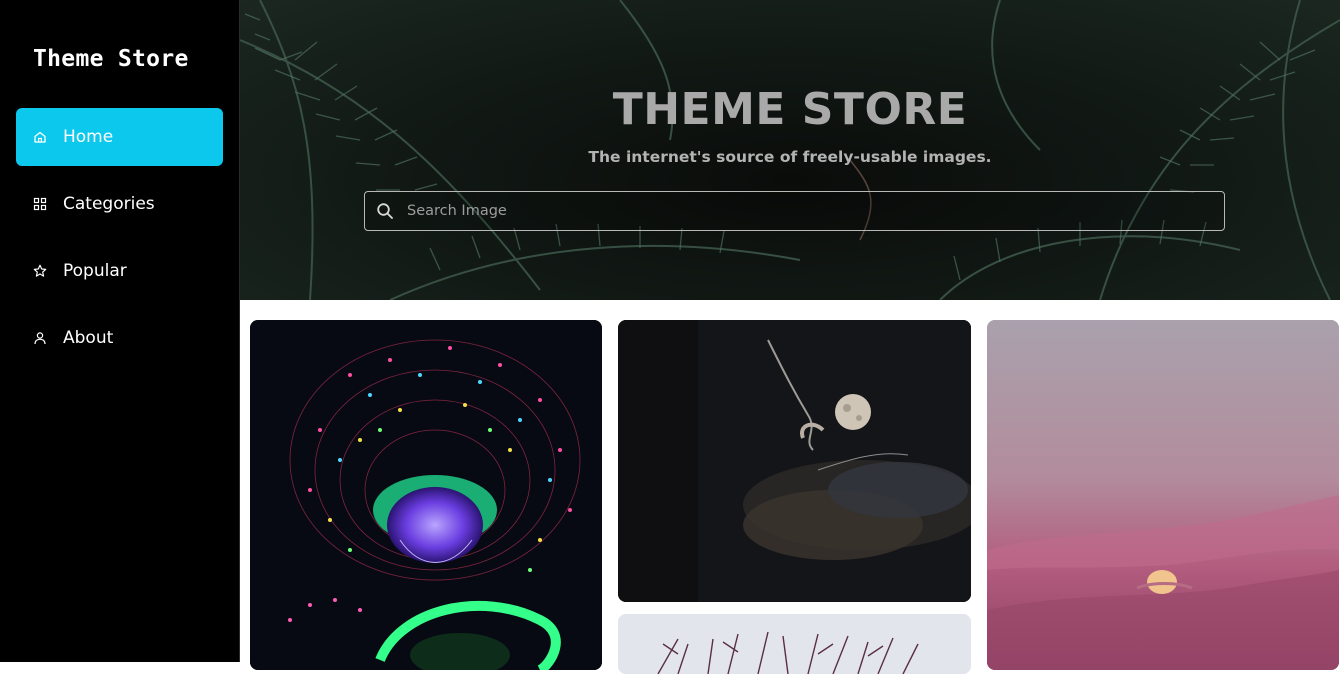 The height and width of the screenshot is (674, 1340). What do you see at coordinates (790, 109) in the screenshot?
I see `hero-title: THEME STORE` at bounding box center [790, 109].